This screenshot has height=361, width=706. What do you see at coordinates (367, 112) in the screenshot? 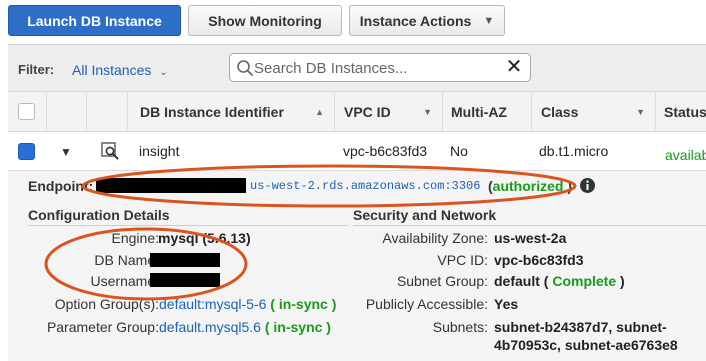
I see `column-header-label: VPC ID` at bounding box center [367, 112].